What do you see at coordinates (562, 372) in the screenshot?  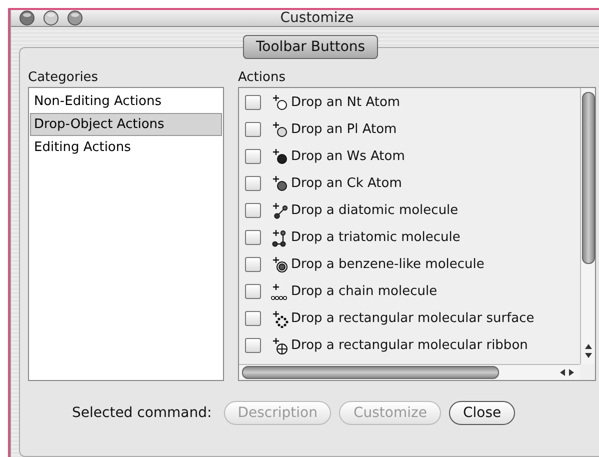 I see `scroll-left-icon` at bounding box center [562, 372].